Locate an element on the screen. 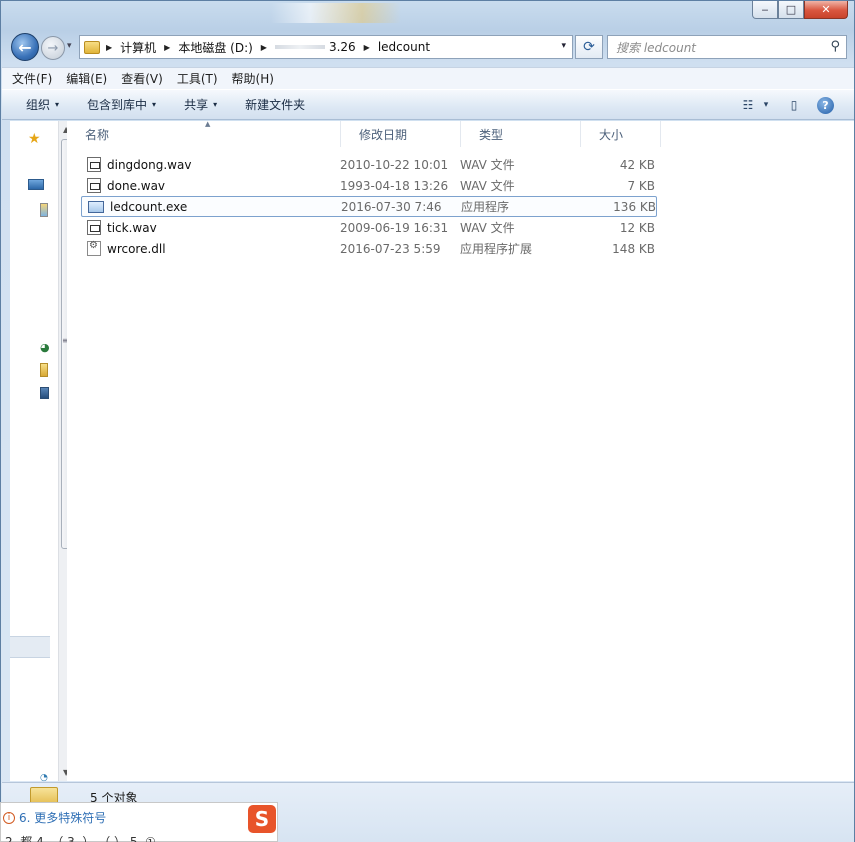  forward-arrow-icon: → is located at coordinates (53, 48).